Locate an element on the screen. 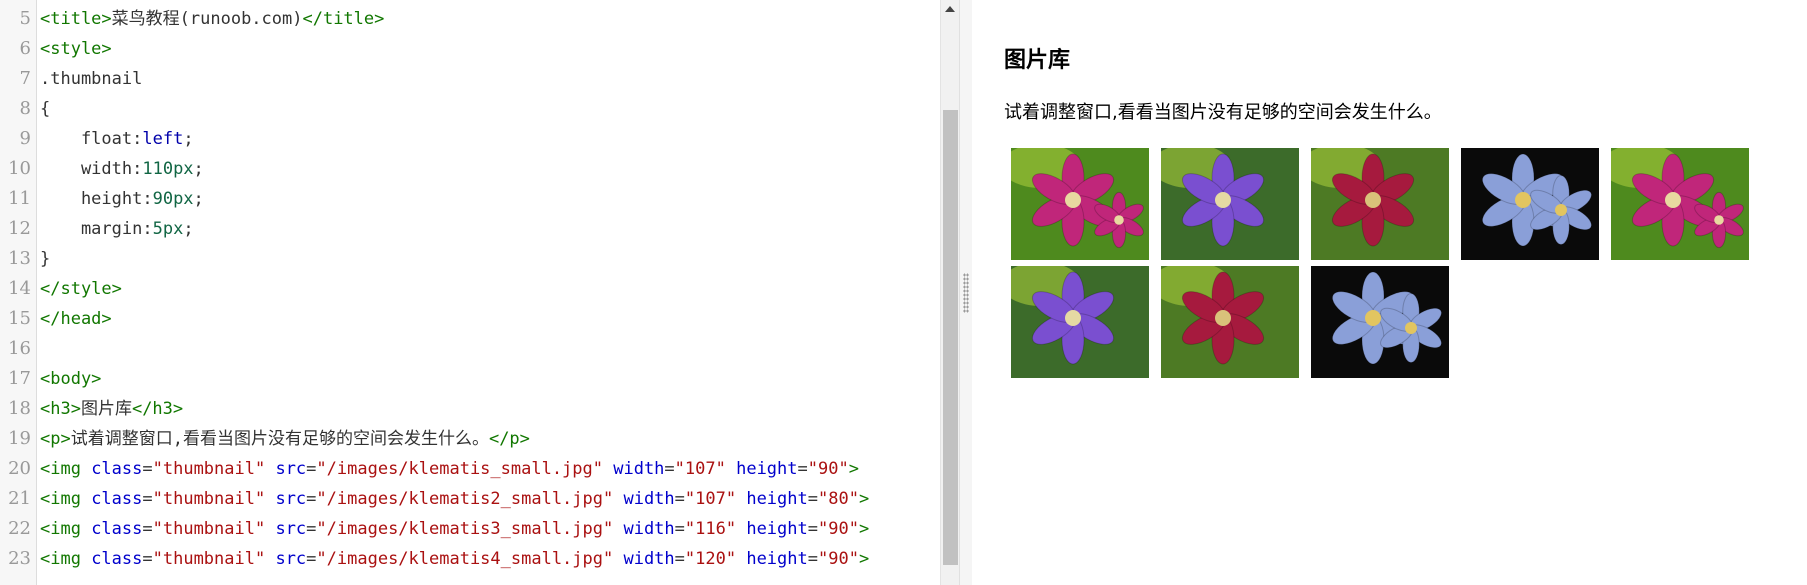 This screenshot has height=585, width=1807. line-number: 17 is located at coordinates (19, 378).